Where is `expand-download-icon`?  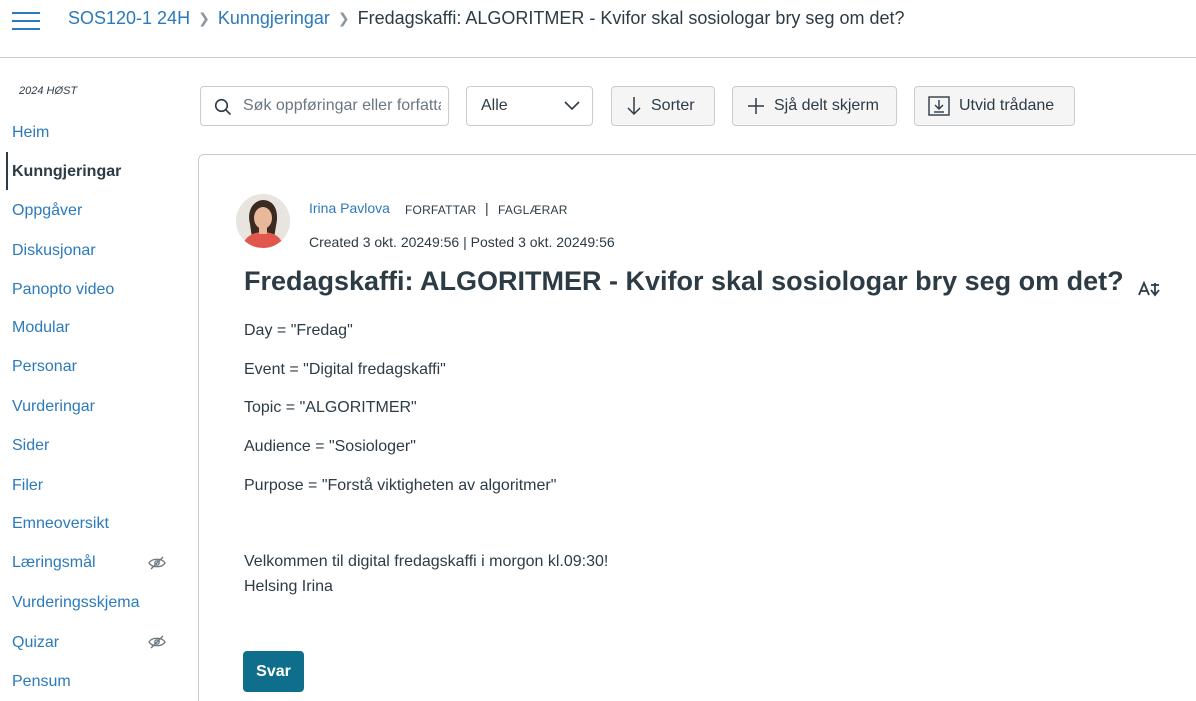 expand-download-icon is located at coordinates (939, 106).